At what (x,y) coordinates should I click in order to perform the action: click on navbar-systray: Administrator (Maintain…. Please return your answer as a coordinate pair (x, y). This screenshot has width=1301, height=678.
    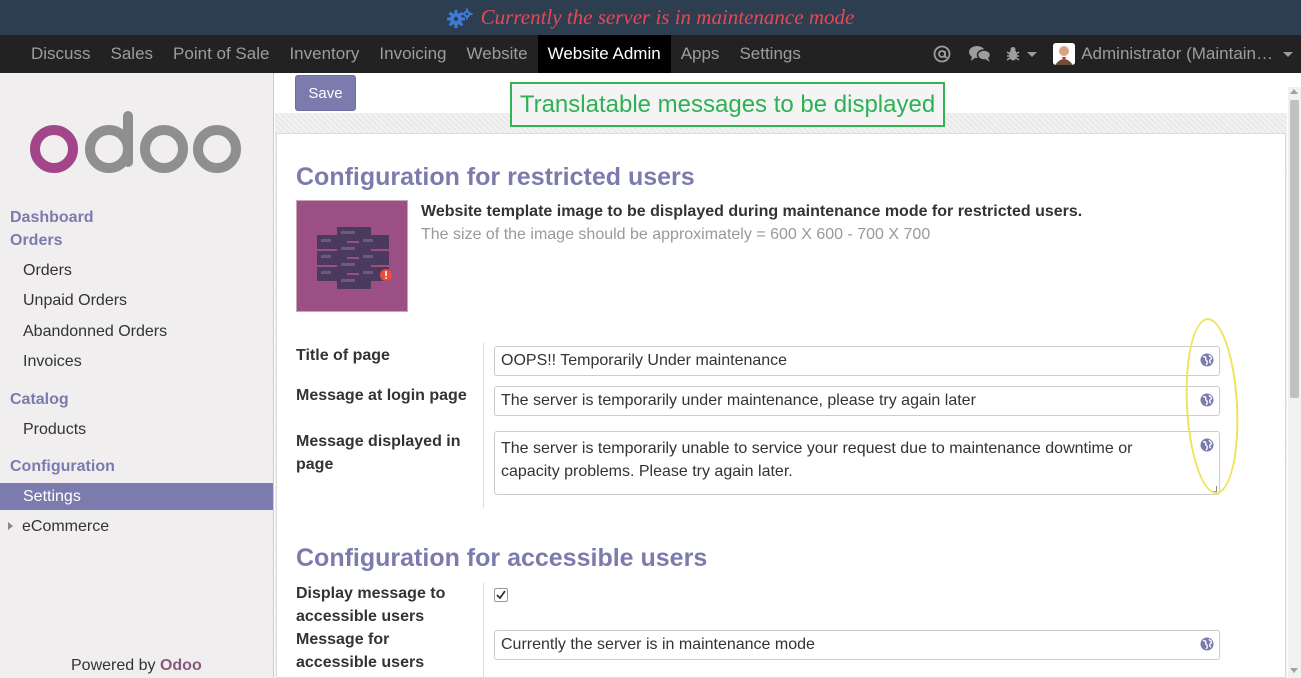
    Looking at the image, I should click on (1112, 54).